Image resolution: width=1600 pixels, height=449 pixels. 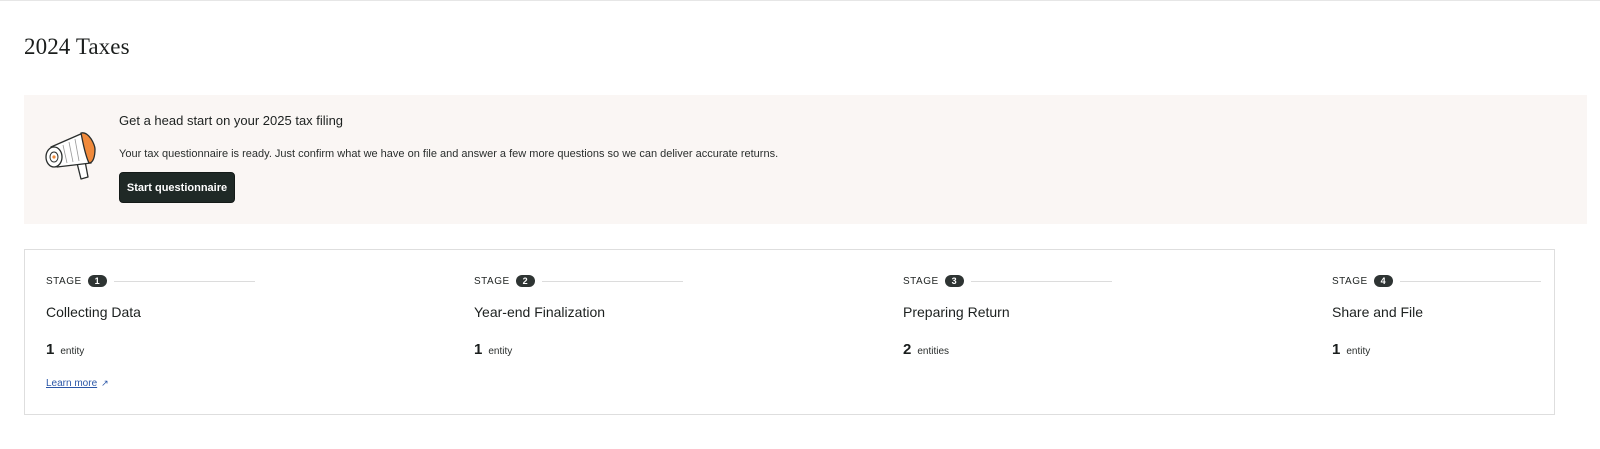 What do you see at coordinates (105, 383) in the screenshot?
I see `arrow-up-right-icon: ↗` at bounding box center [105, 383].